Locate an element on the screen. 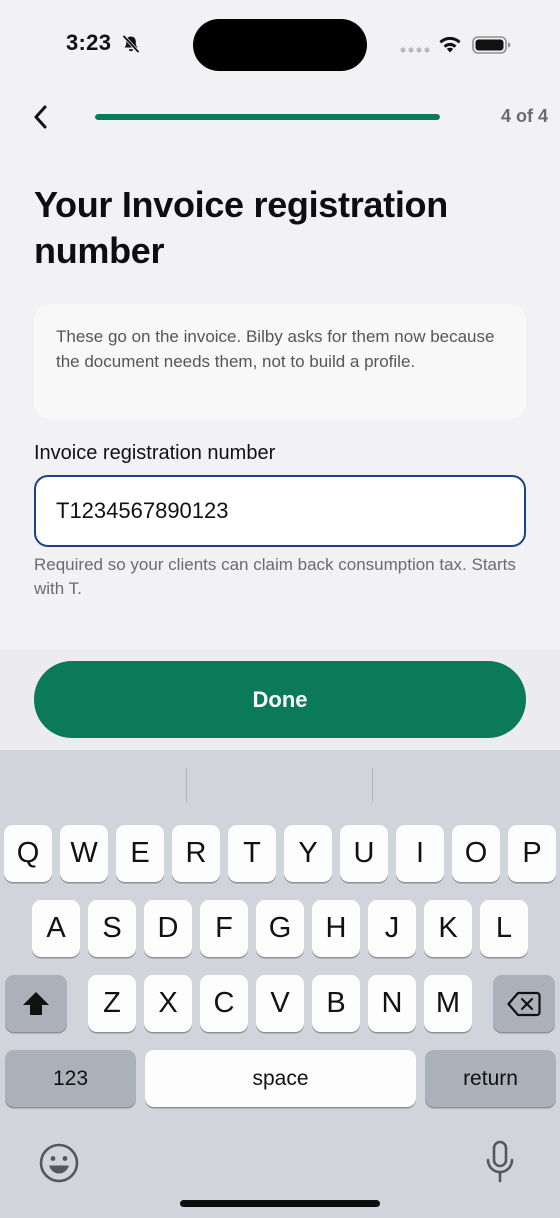 The image size is (560, 1218). key-z: Z is located at coordinates (112, 1003).